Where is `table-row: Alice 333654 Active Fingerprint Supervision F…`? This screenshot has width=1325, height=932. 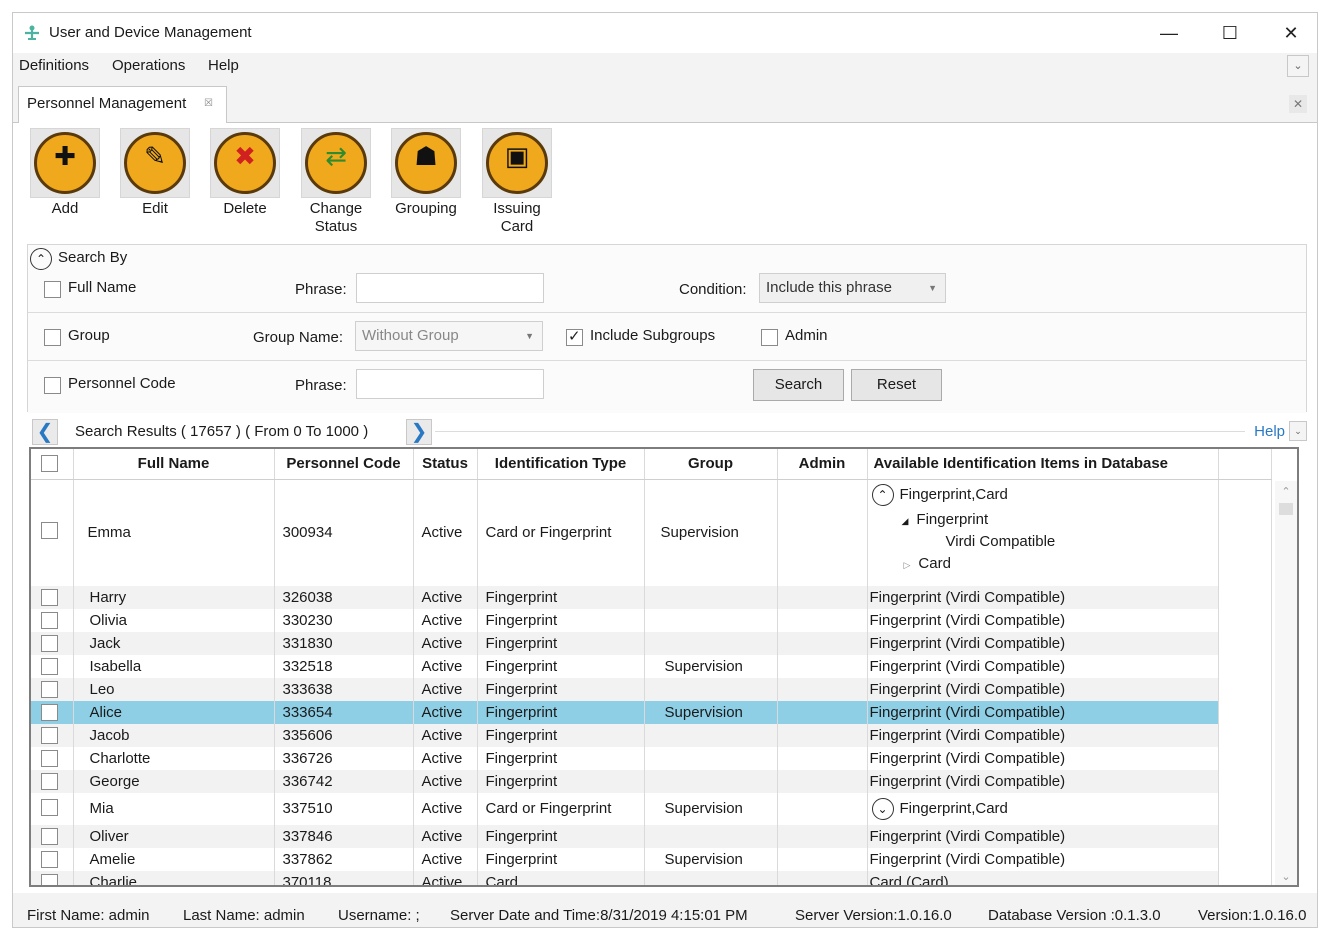
table-row: Alice 333654 Active Fingerprint Supervision F… is located at coordinates (651, 712).